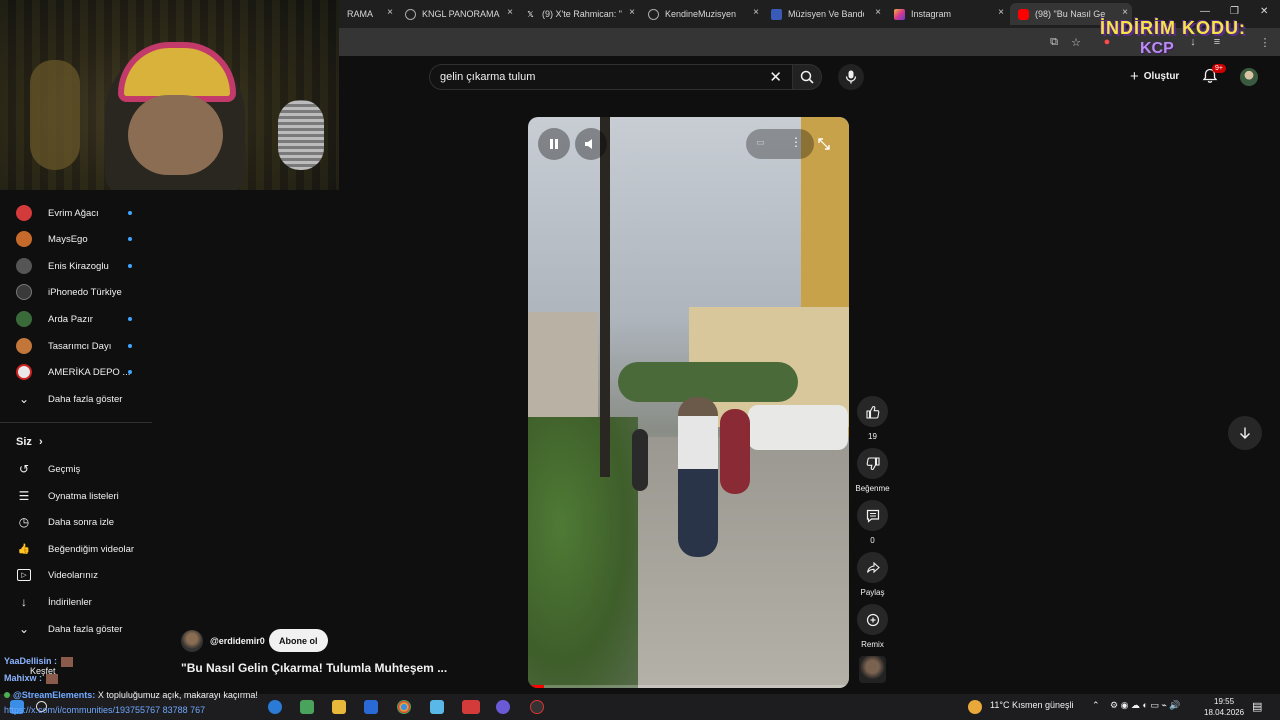 The width and height of the screenshot is (1280, 720). Describe the element at coordinates (76, 239) in the screenshot. I see `sidebar-subscription: MaysEgo` at that location.